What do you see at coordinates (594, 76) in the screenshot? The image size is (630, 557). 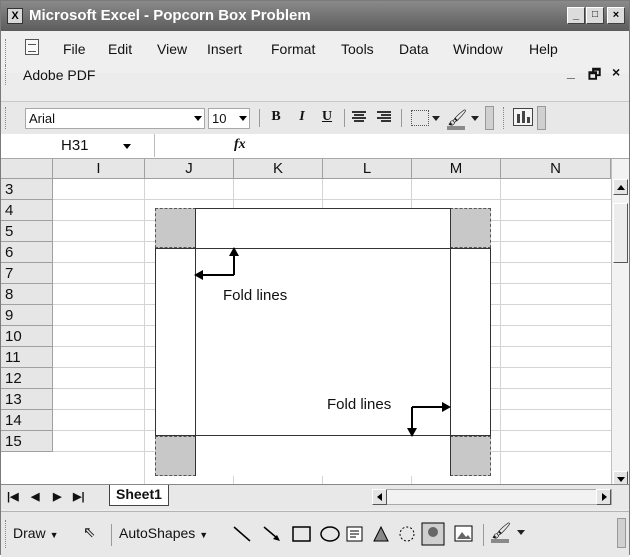 I see `doc-restore-button: 🗗` at bounding box center [594, 76].